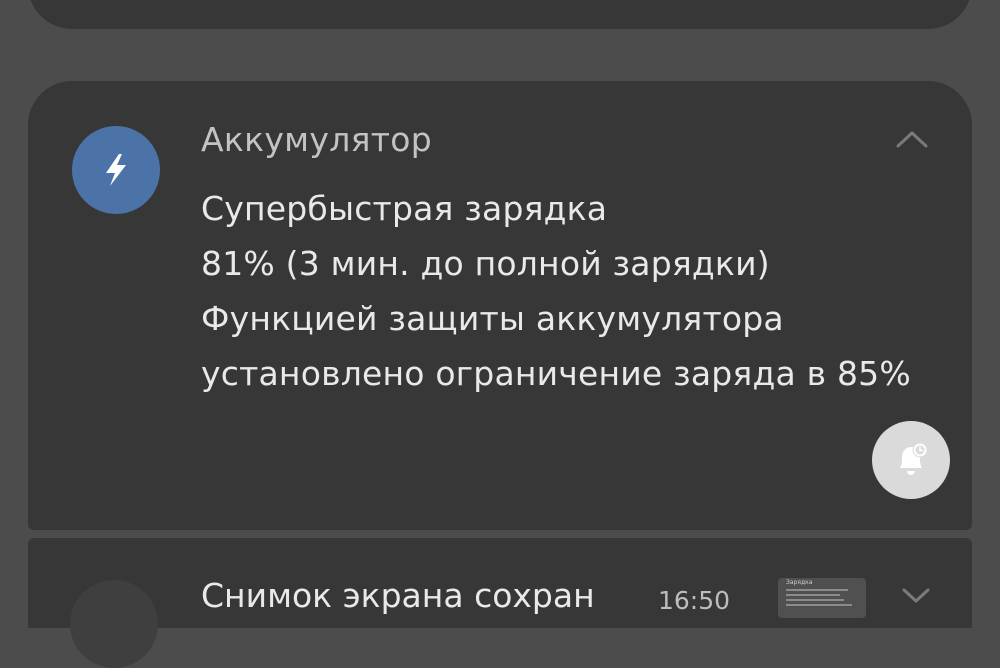  Describe the element at coordinates (912, 140) in the screenshot. I see `collapse-chevron-up-icon` at that location.